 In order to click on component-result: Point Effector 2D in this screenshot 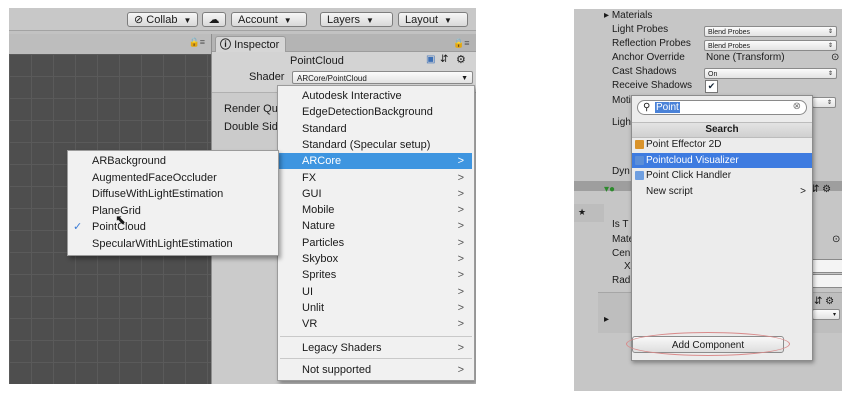, I will do `click(722, 144)`.